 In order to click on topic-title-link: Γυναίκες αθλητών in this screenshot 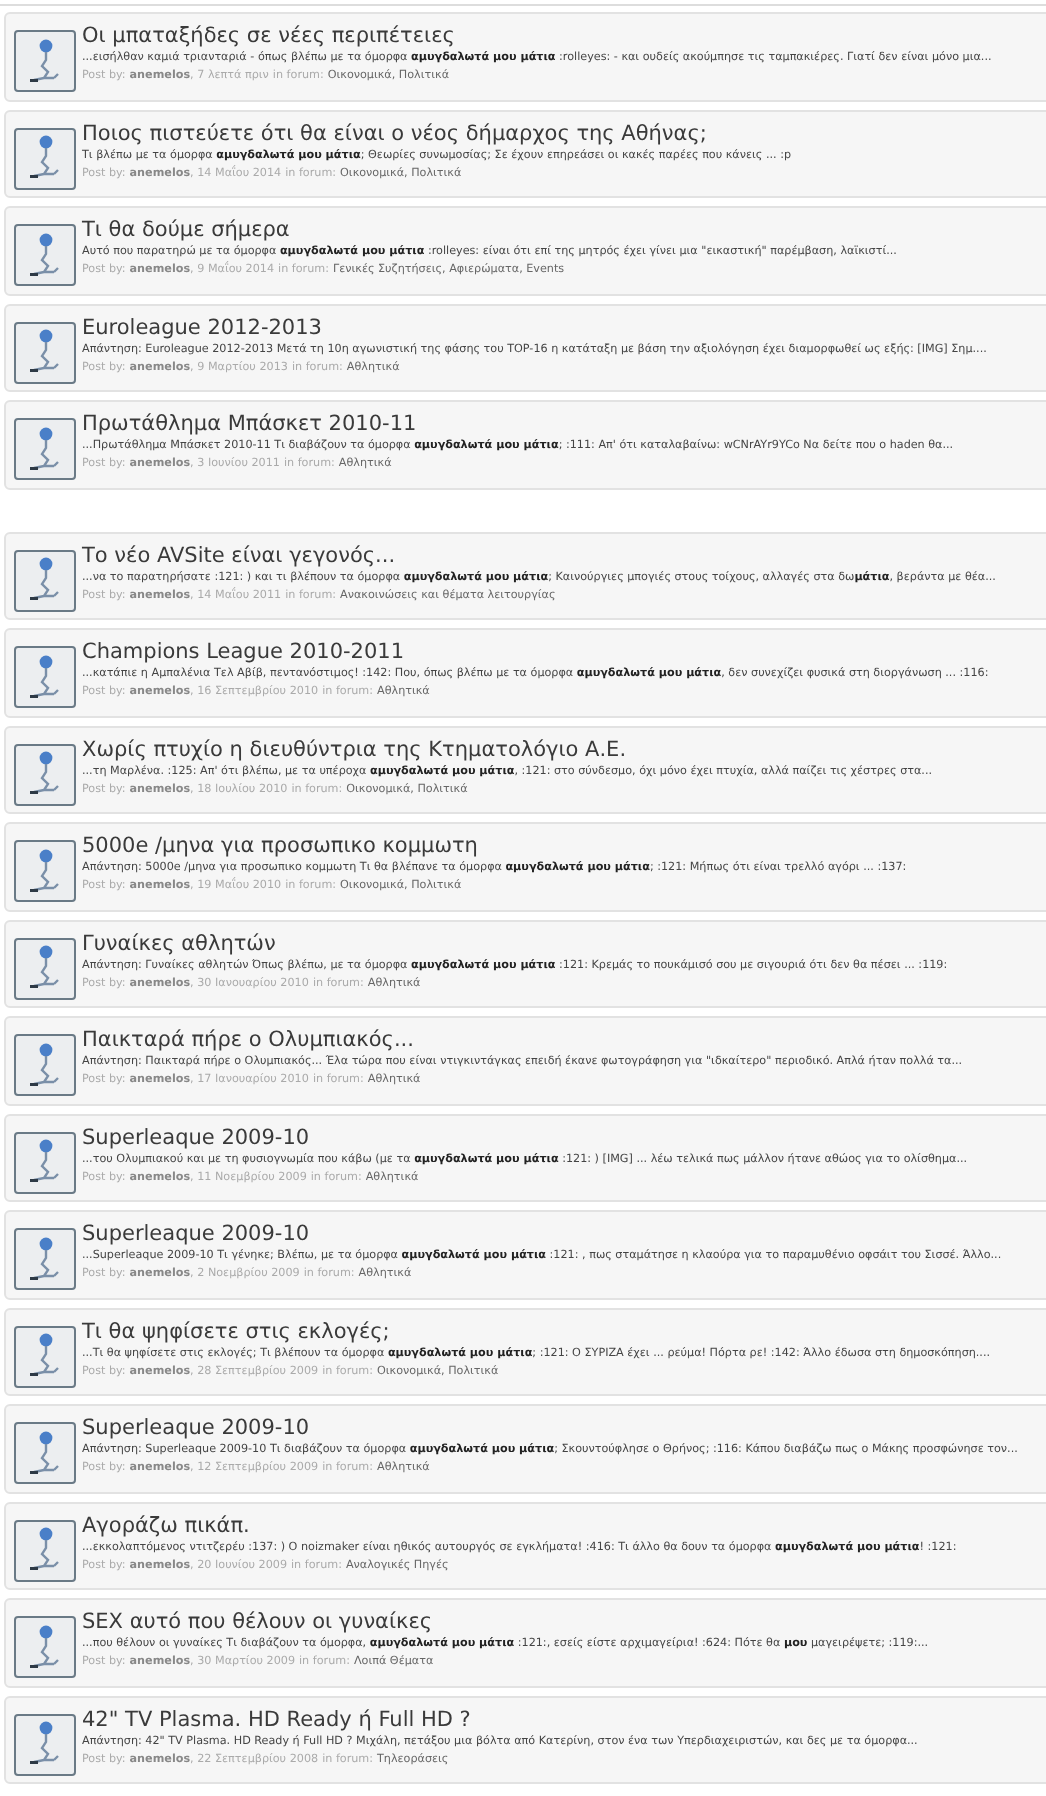, I will do `click(179, 944)`.